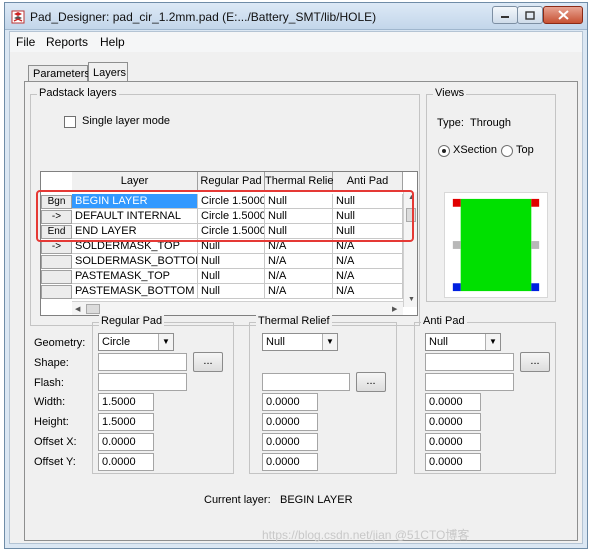 This screenshot has height=555, width=592. I want to click on minimize-icon, so click(505, 17).